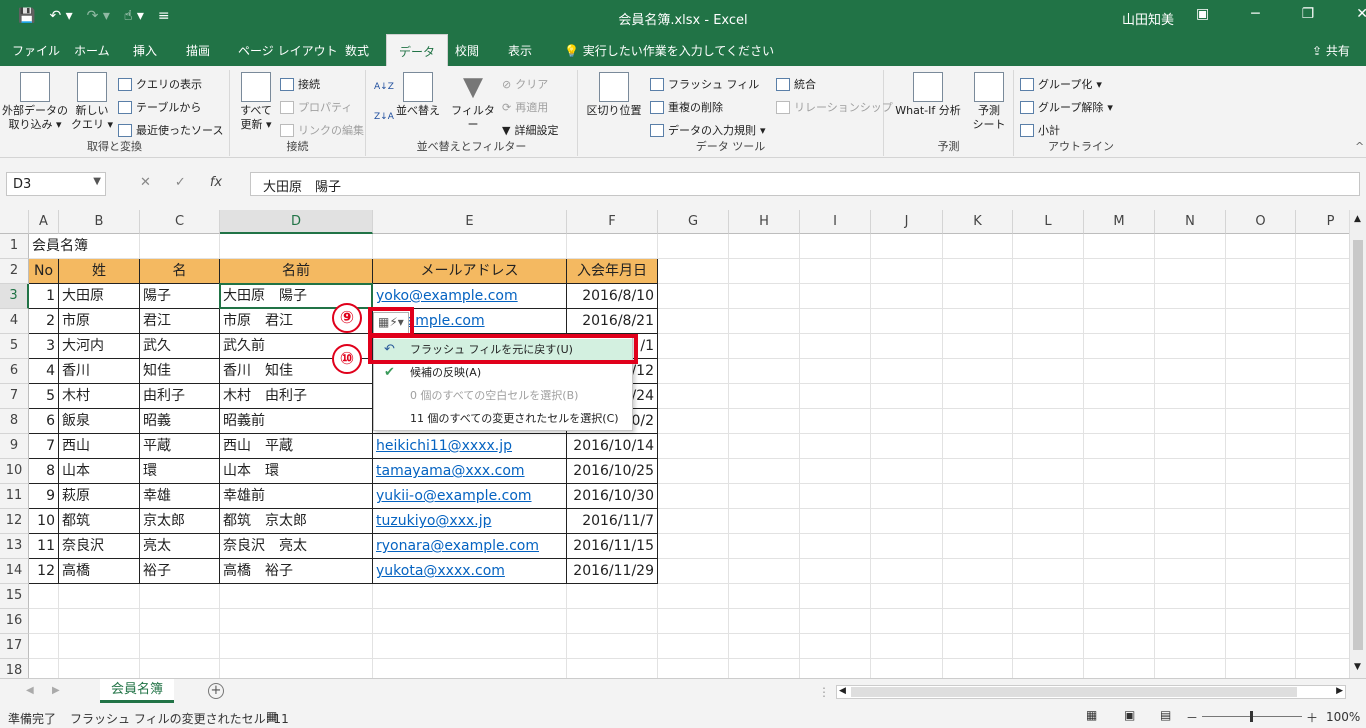 This screenshot has width=1366, height=728. Describe the element at coordinates (704, 84) in the screenshot. I see `flash-fill-button: フラッシュ フィル` at that location.